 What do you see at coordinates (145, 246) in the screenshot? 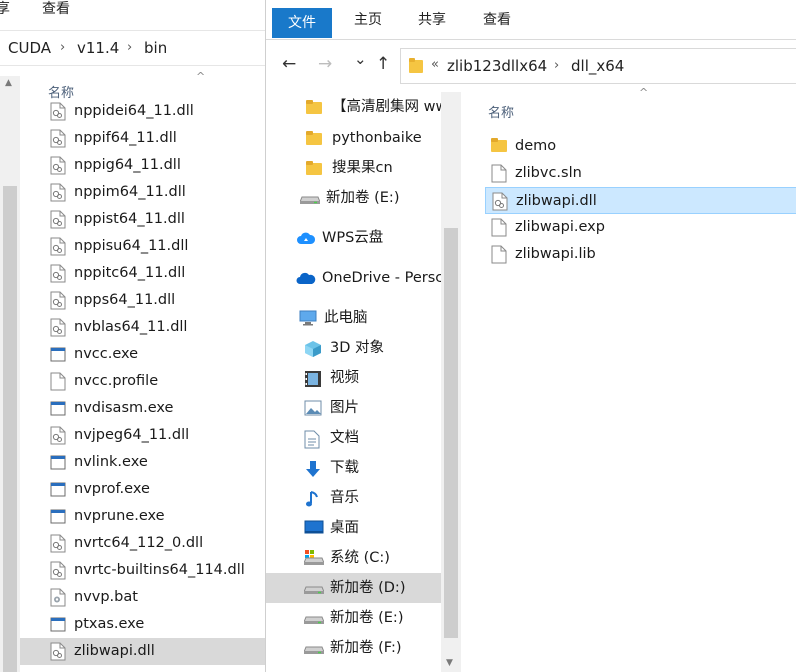
I see `back-file-row: nppisu64_11.dll` at bounding box center [145, 246].